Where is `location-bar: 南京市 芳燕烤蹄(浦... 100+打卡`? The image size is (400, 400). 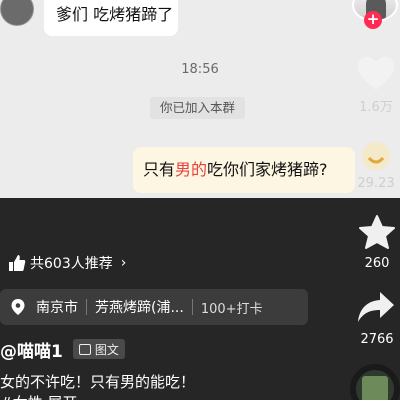 location-bar: 南京市 芳燕烤蹄(浦... 100+打卡 is located at coordinates (154, 307).